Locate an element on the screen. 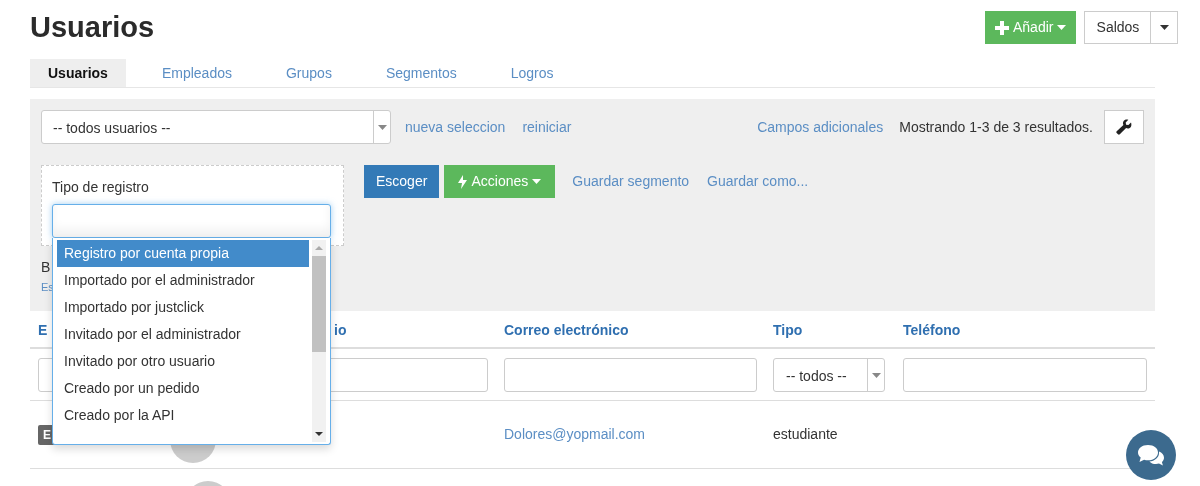 This screenshot has height=486, width=1200. chat-button is located at coordinates (1151, 455).